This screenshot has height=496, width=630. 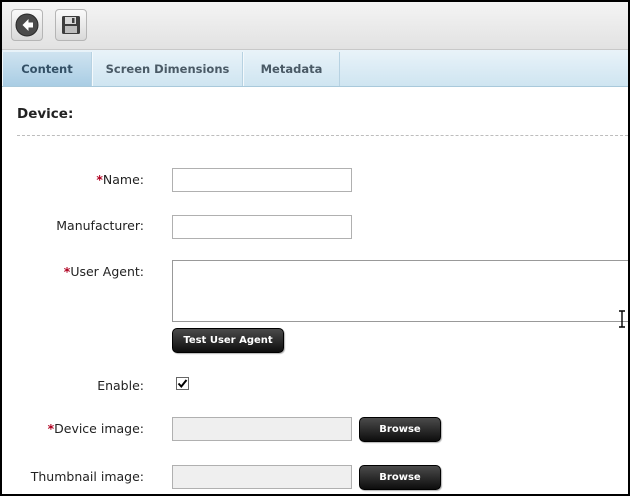 I want to click on tab-screen-dimensions: Screen Dimensions, so click(x=167, y=69).